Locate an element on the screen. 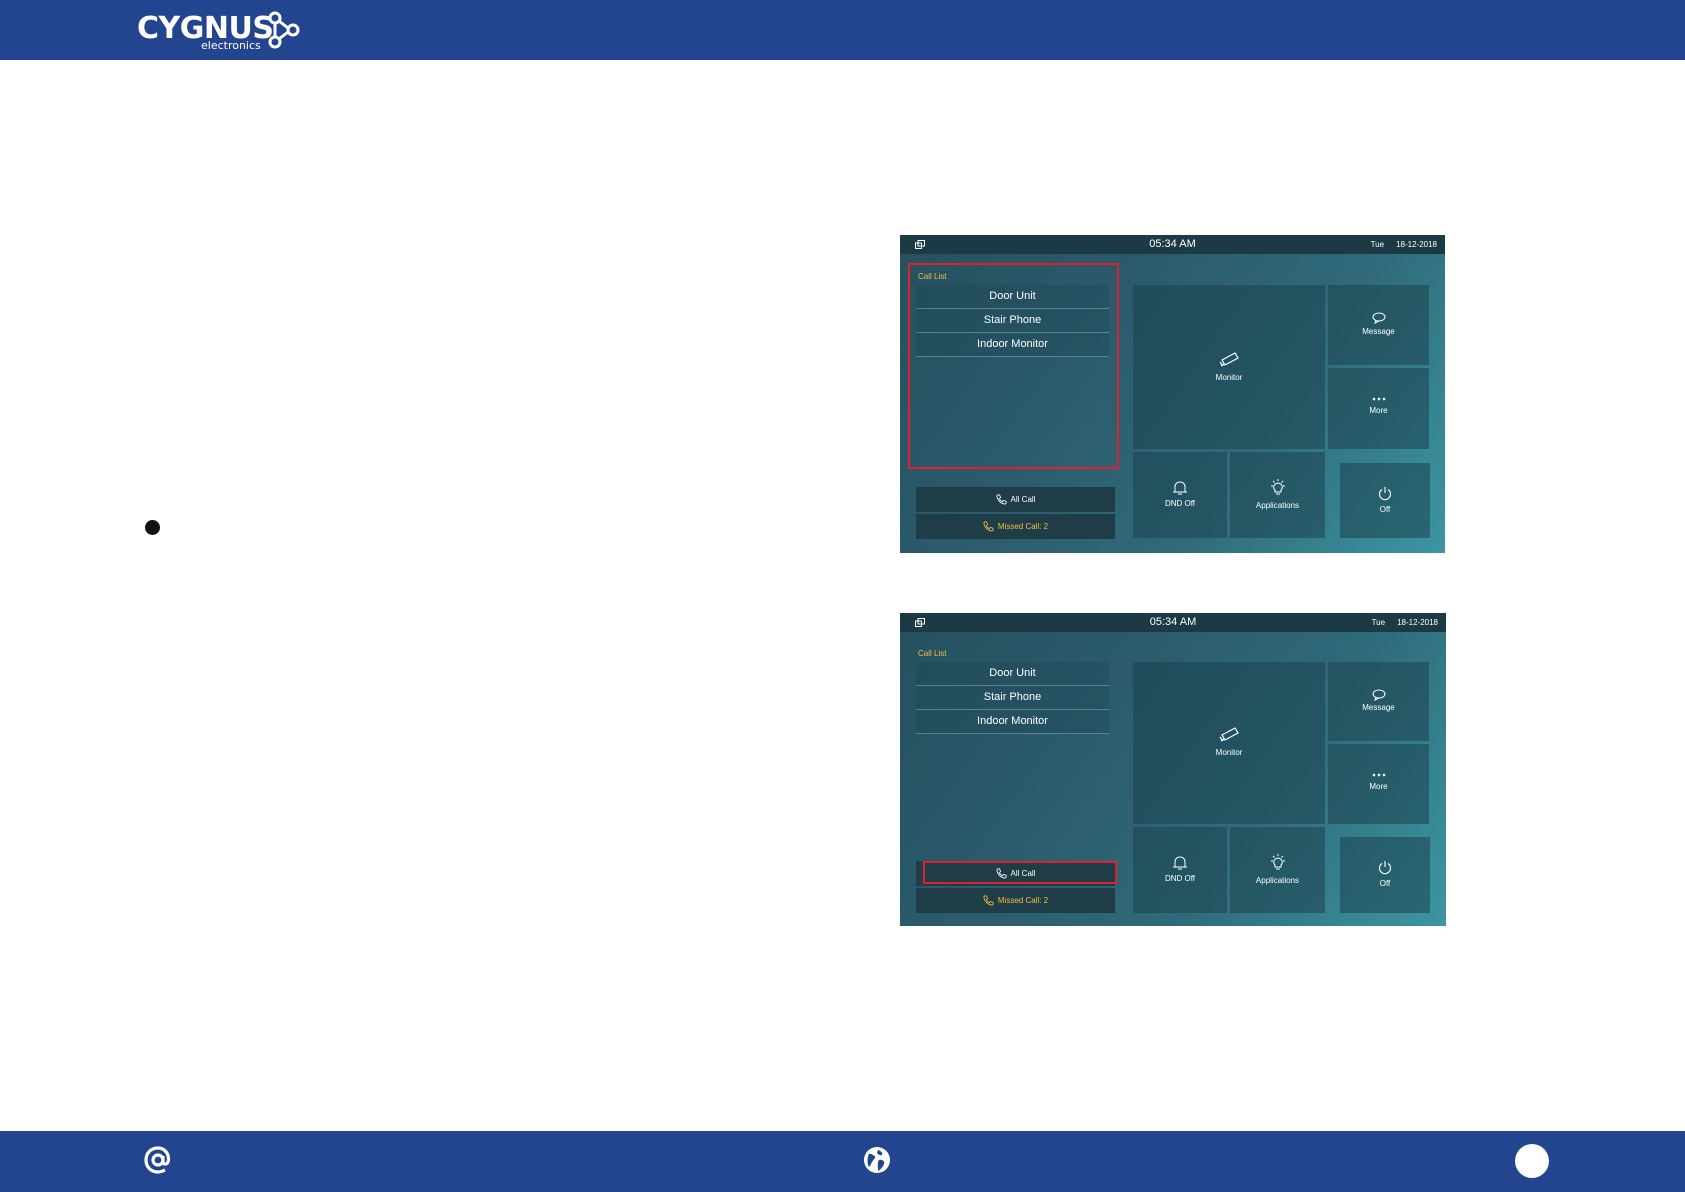  logo-subtitle: electronics is located at coordinates (231, 45).